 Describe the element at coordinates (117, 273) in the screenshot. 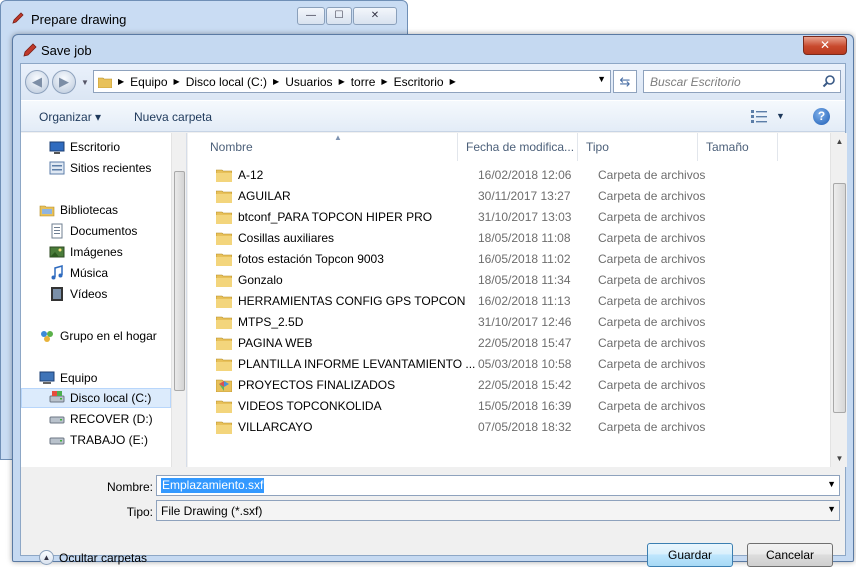

I see `nav-item-musica: Música` at that location.